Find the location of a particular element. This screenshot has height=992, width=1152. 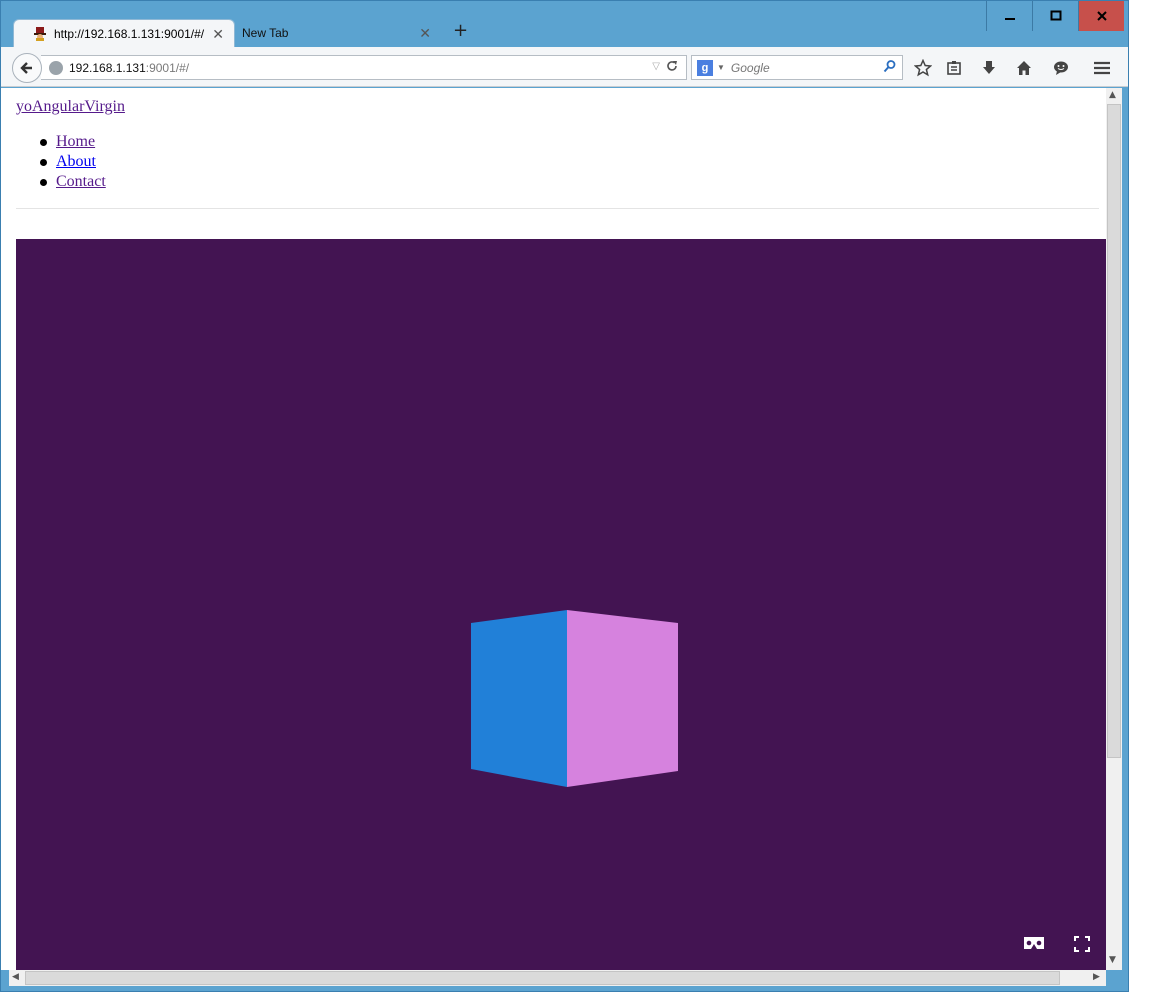

back-button is located at coordinates (27, 68).